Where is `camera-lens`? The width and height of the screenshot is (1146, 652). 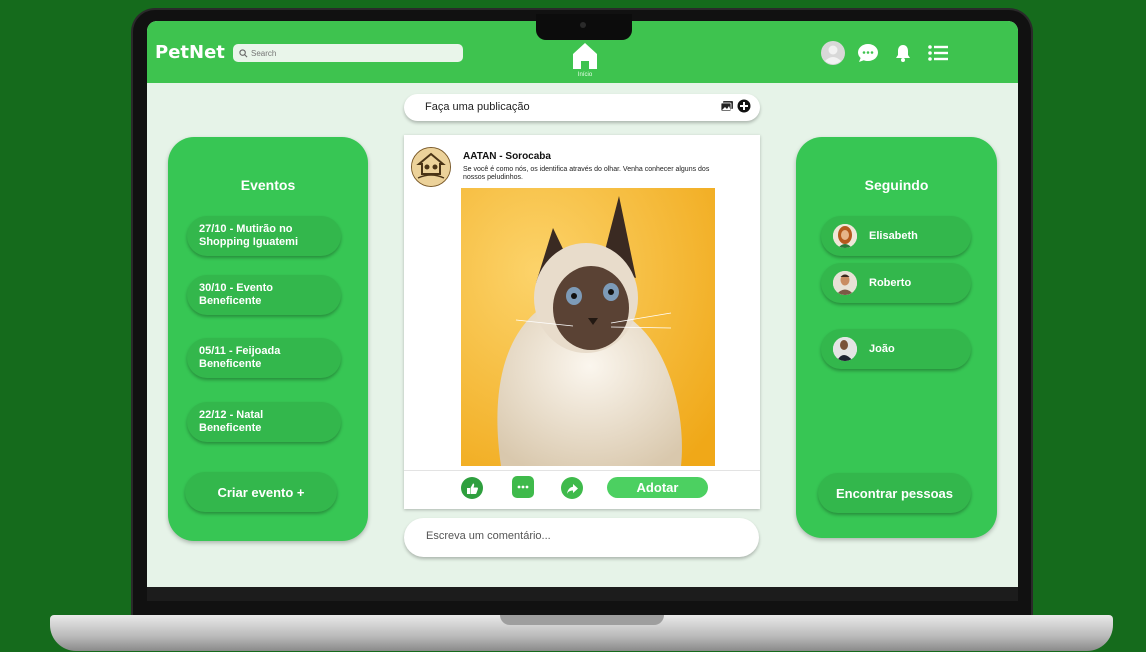 camera-lens is located at coordinates (583, 25).